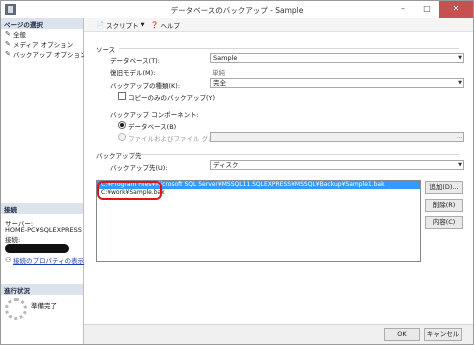 The height and width of the screenshot is (345, 474). What do you see at coordinates (8, 260) in the screenshot?
I see `properties-icon: ⚇` at bounding box center [8, 260].